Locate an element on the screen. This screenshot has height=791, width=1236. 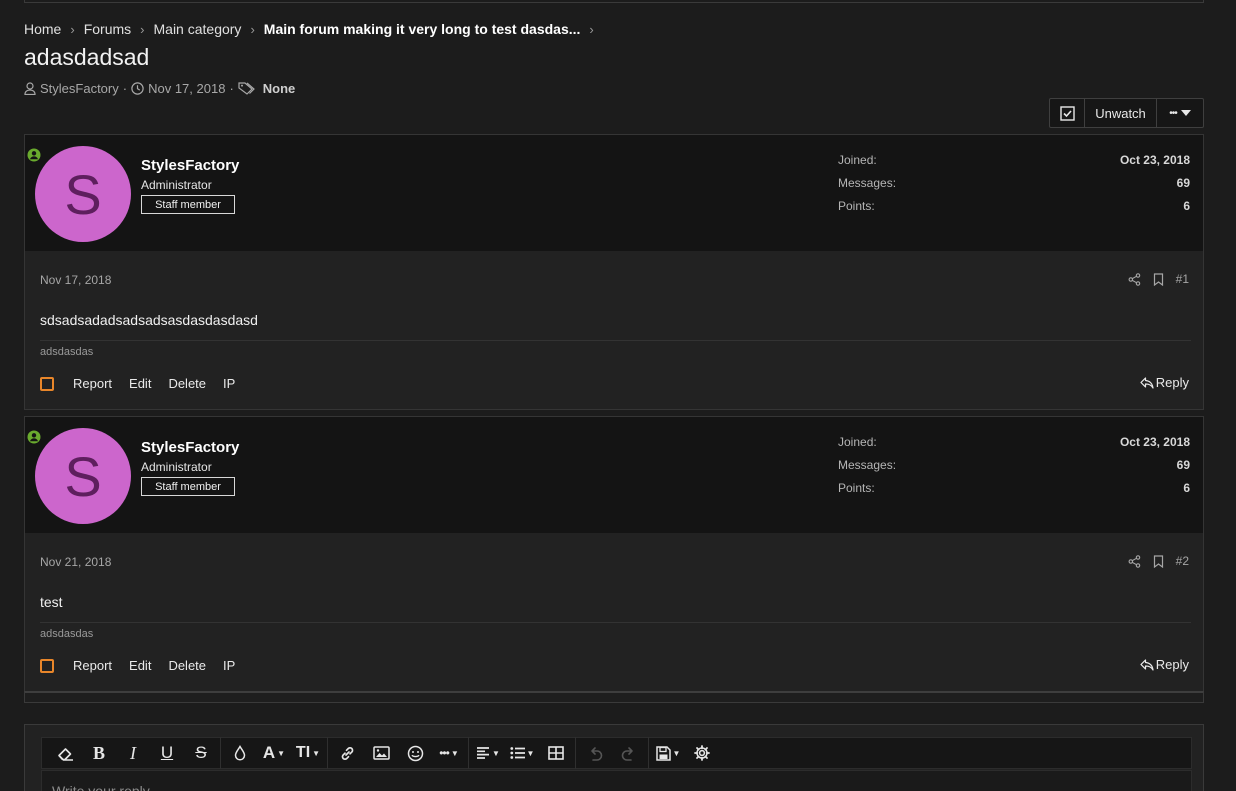
underline-icon: U is located at coordinates (167, 752).